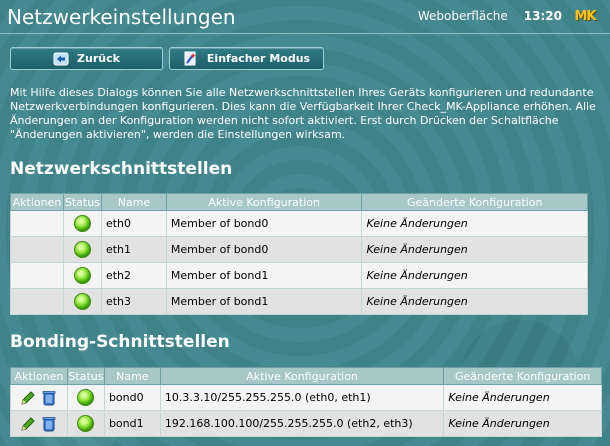 This screenshot has width=610, height=446. What do you see at coordinates (98, 58) in the screenshot?
I see `back-button-label: Zurück` at bounding box center [98, 58].